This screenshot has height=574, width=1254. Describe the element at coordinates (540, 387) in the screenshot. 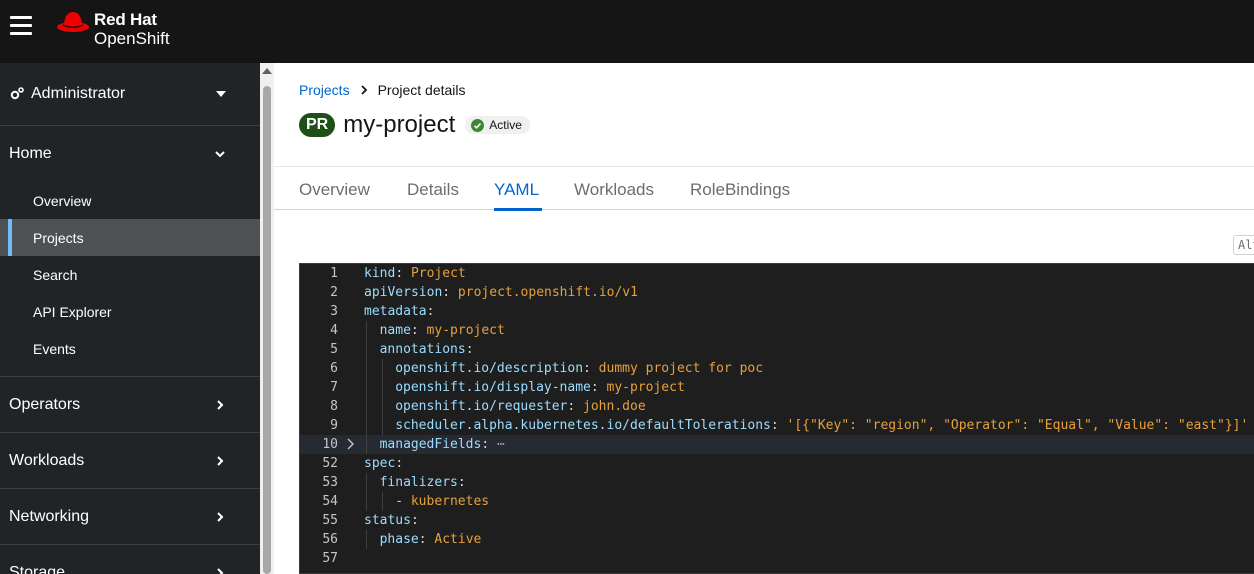

I see `code-text: openshift.io/display-name: my-project` at that location.